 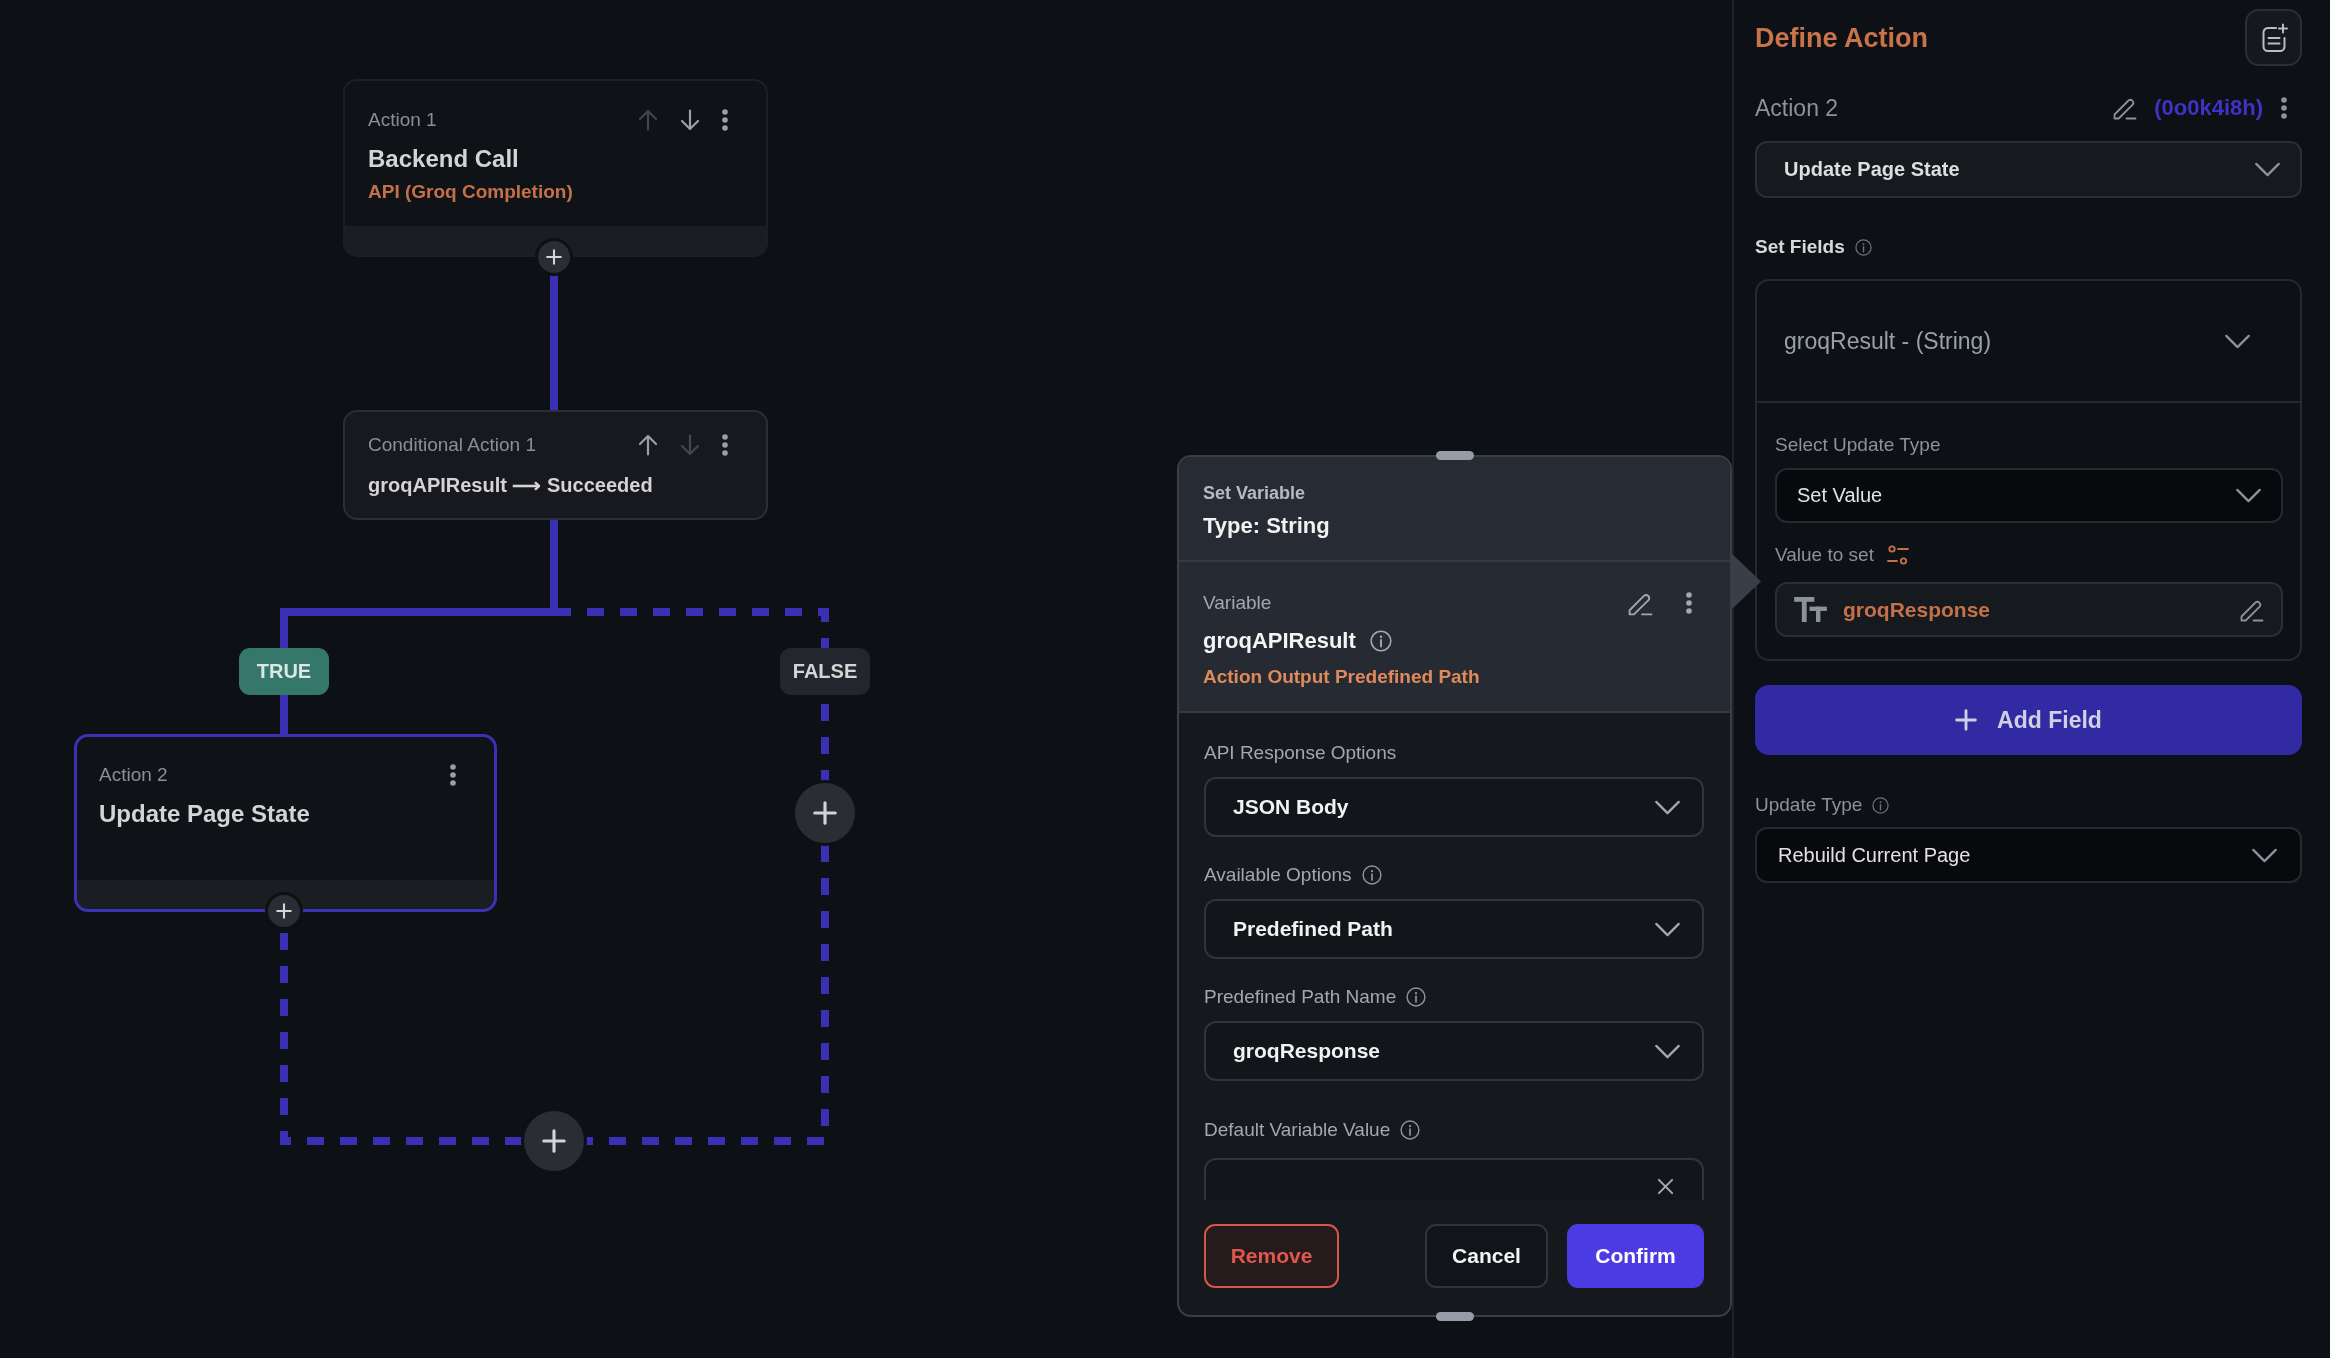 What do you see at coordinates (1297, 1130) in the screenshot?
I see `field-label: Default Variable Value` at bounding box center [1297, 1130].